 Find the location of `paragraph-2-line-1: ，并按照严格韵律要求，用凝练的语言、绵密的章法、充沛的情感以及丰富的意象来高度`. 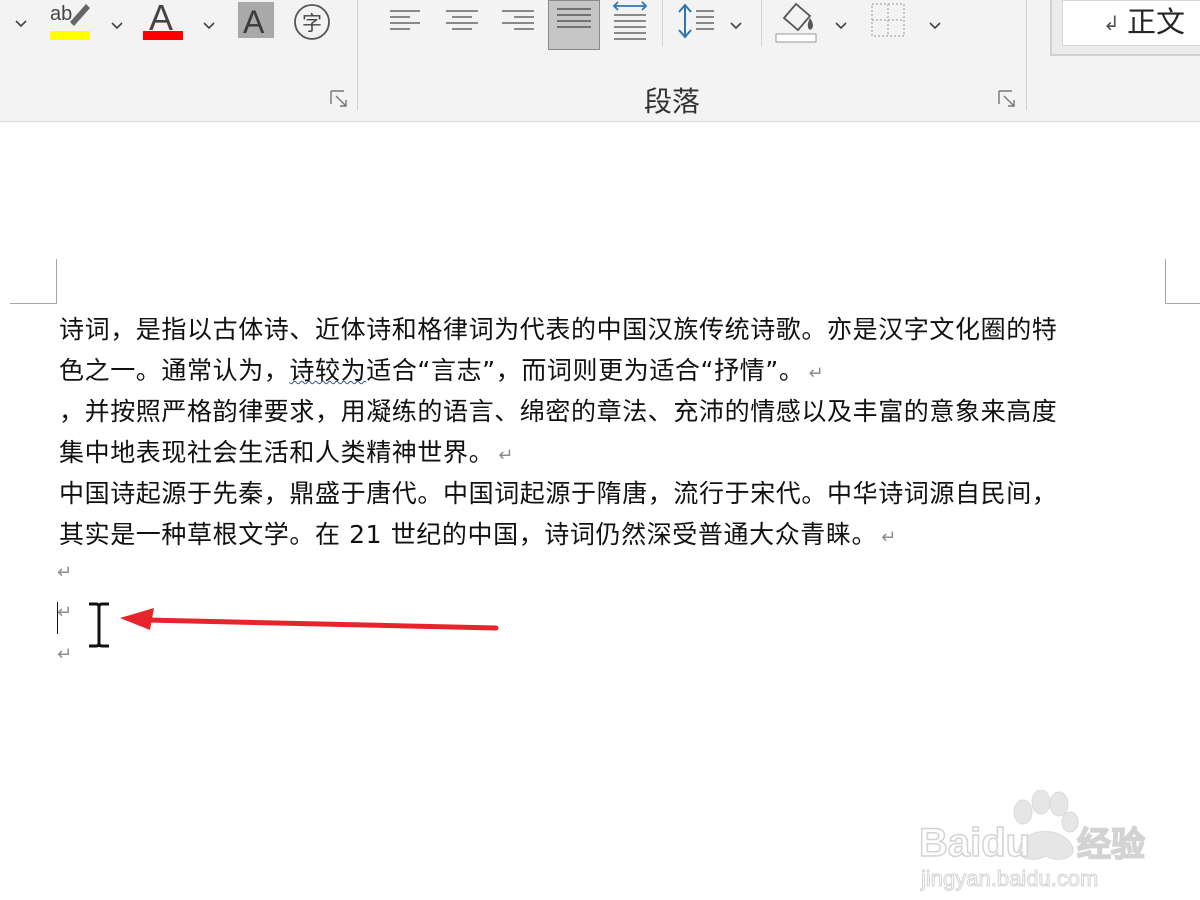

paragraph-2-line-1: ，并按照严格韵律要求，用凝练的语言、绵密的章法、充沛的情感以及丰富的意象来高度 is located at coordinates (558, 411).